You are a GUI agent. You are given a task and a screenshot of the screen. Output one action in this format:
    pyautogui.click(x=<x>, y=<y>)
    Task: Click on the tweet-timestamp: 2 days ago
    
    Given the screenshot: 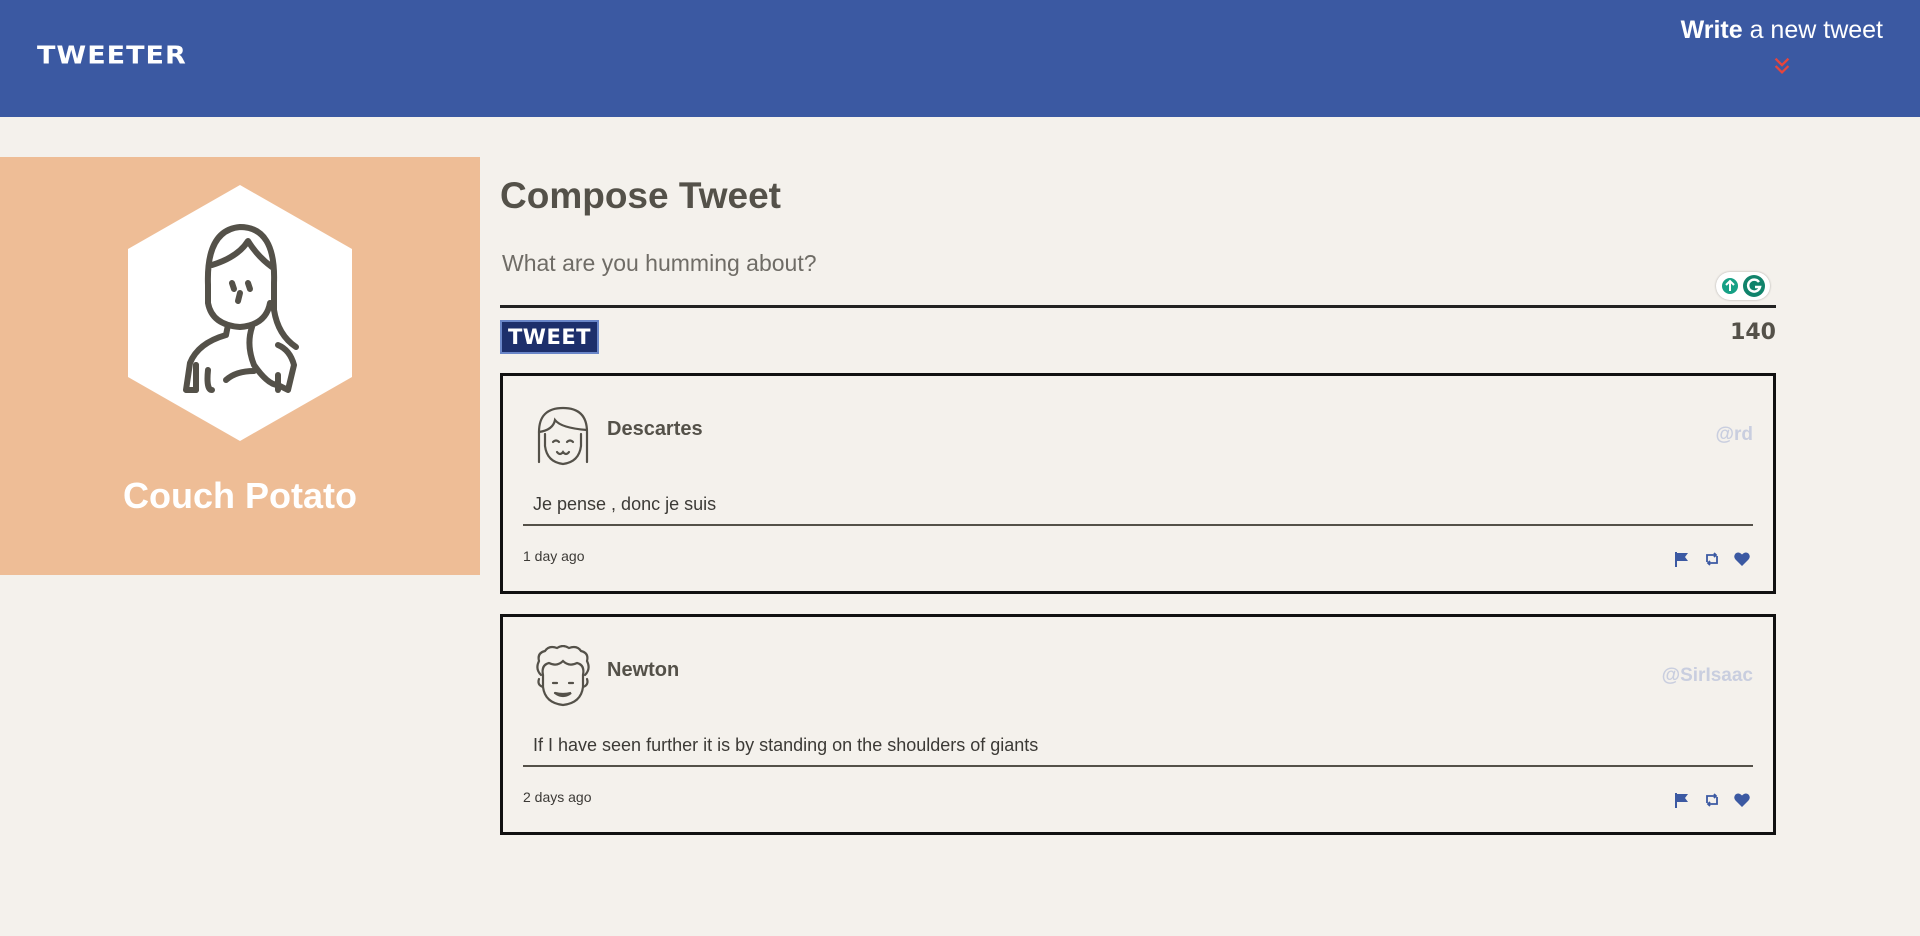 What is the action you would take?
    pyautogui.click(x=557, y=797)
    